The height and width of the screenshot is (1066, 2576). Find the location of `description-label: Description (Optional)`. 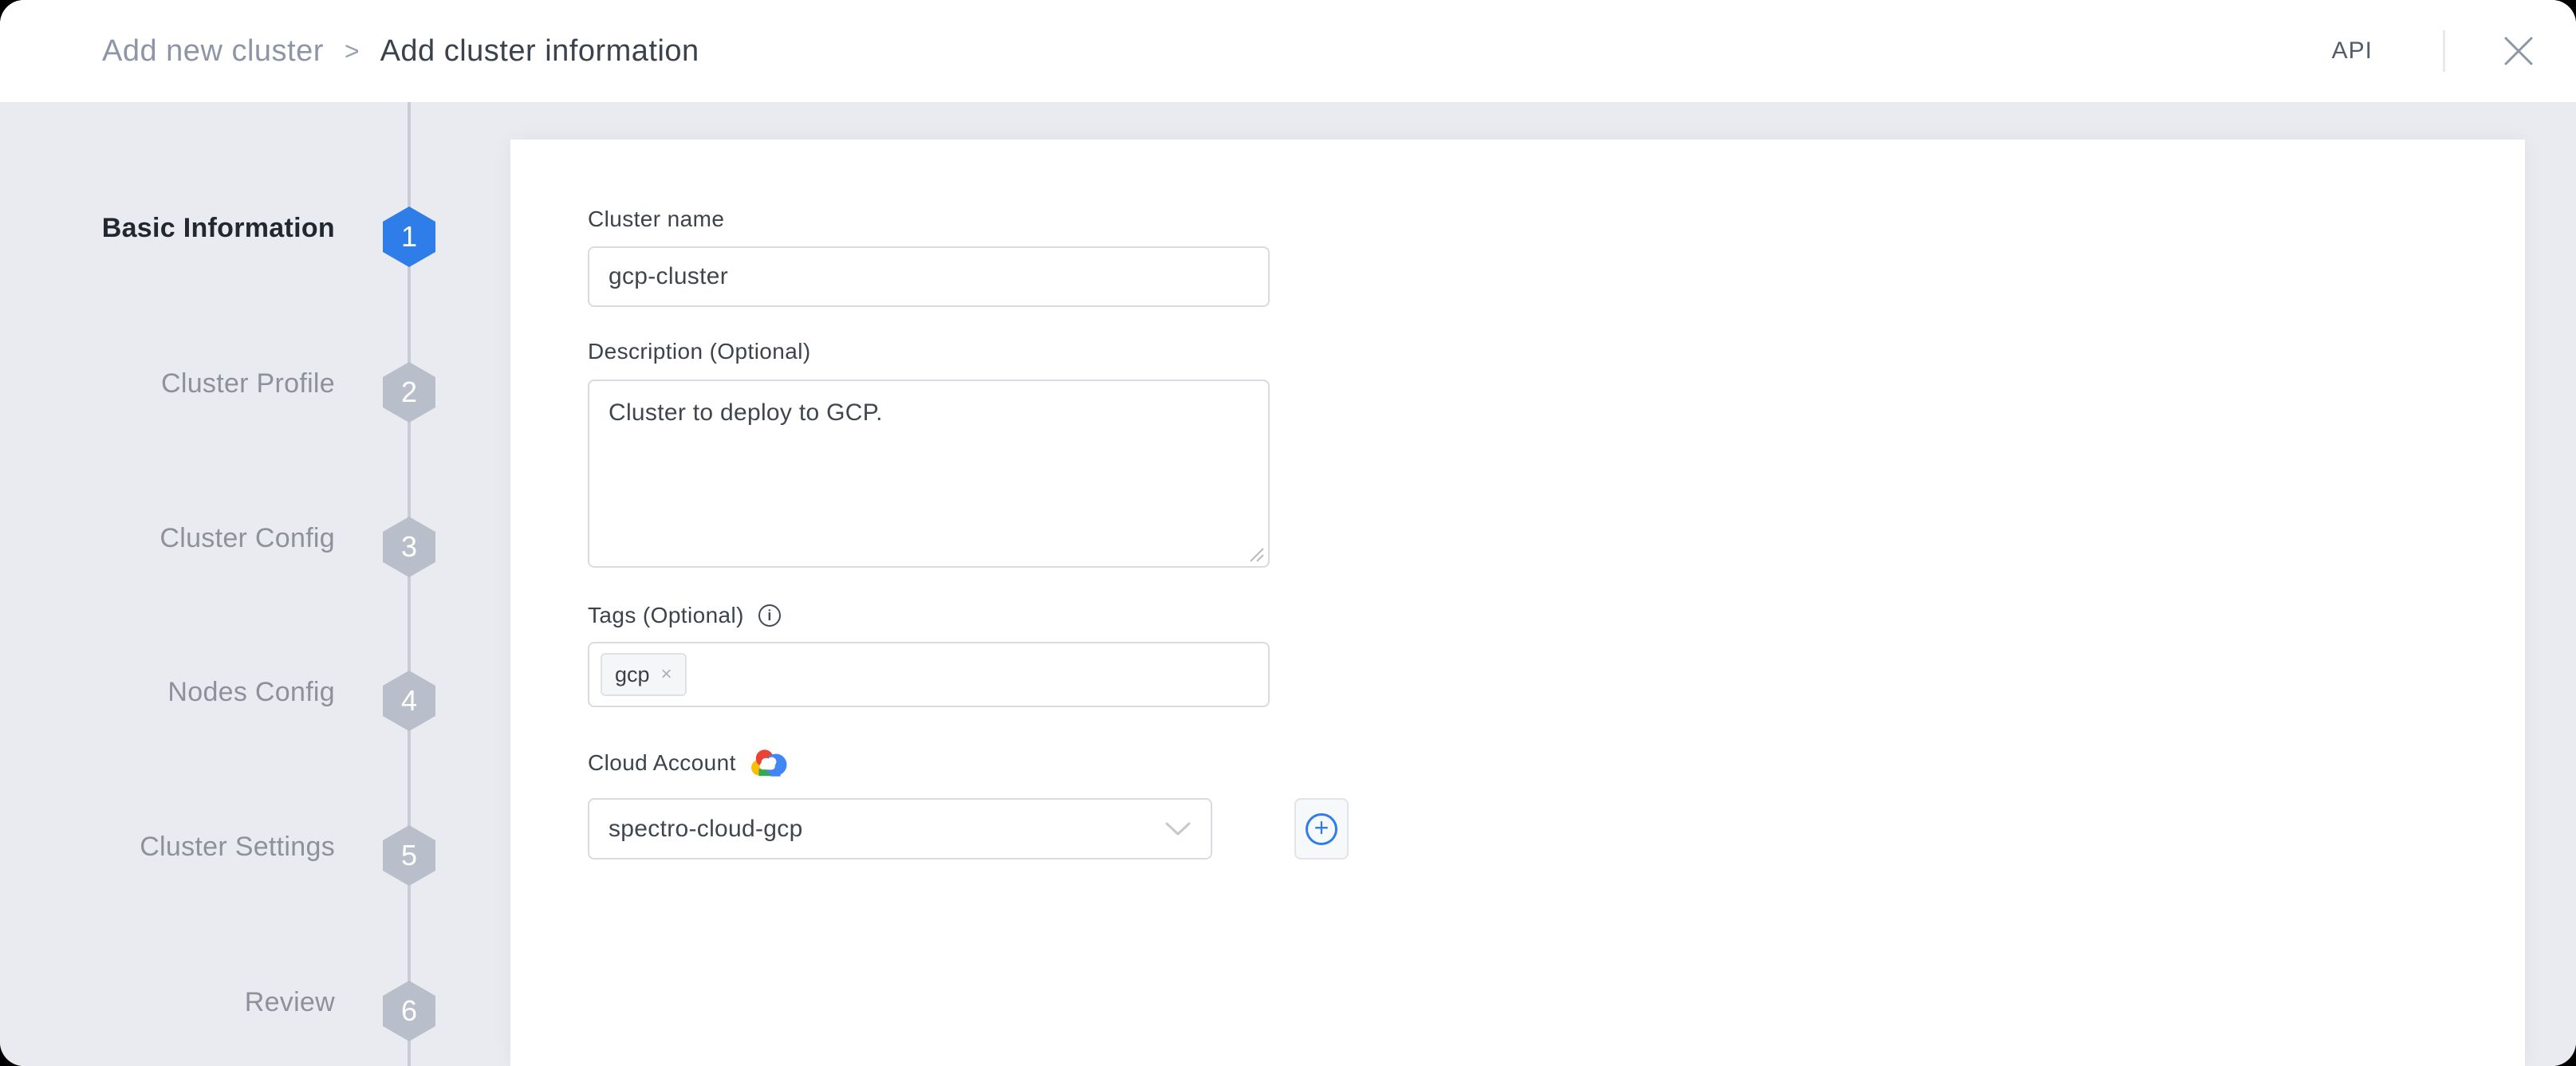

description-label: Description (Optional) is located at coordinates (699, 351).